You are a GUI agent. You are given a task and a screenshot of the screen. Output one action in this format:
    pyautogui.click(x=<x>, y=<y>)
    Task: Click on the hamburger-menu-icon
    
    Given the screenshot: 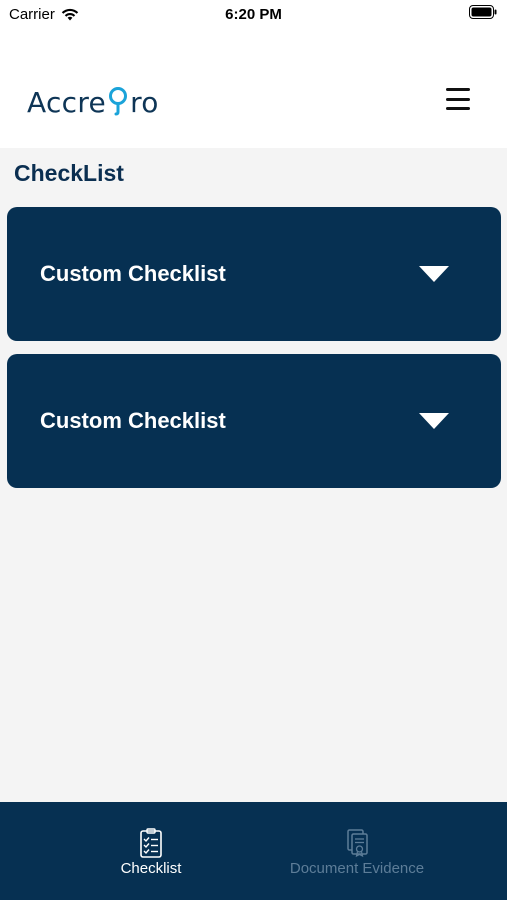 What is the action you would take?
    pyautogui.click(x=458, y=99)
    